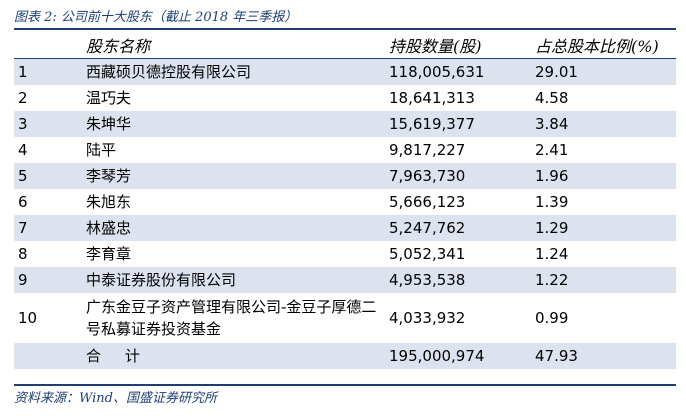  I want to click on rank-cell: 10, so click(28, 317).